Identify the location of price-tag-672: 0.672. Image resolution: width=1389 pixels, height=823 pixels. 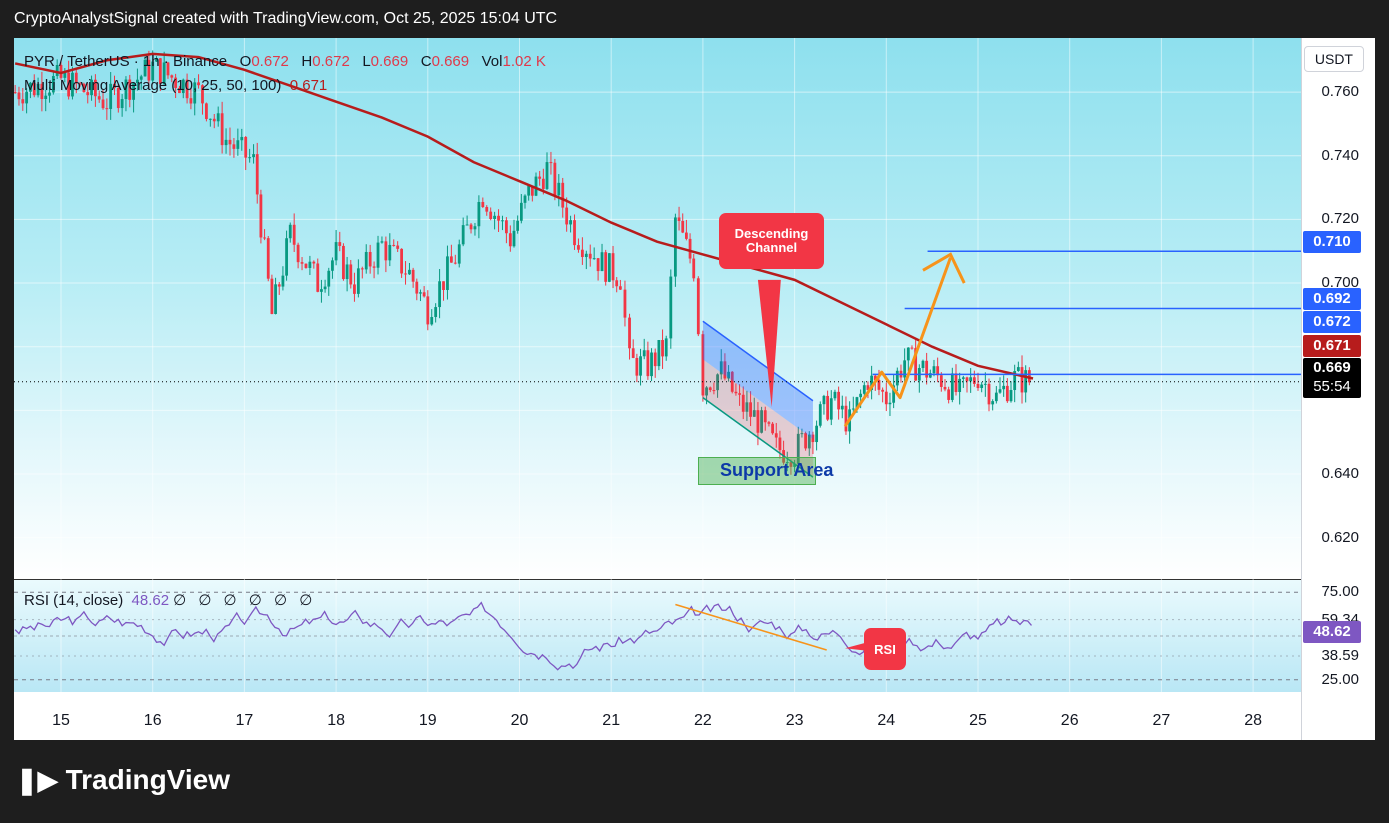
(1332, 322).